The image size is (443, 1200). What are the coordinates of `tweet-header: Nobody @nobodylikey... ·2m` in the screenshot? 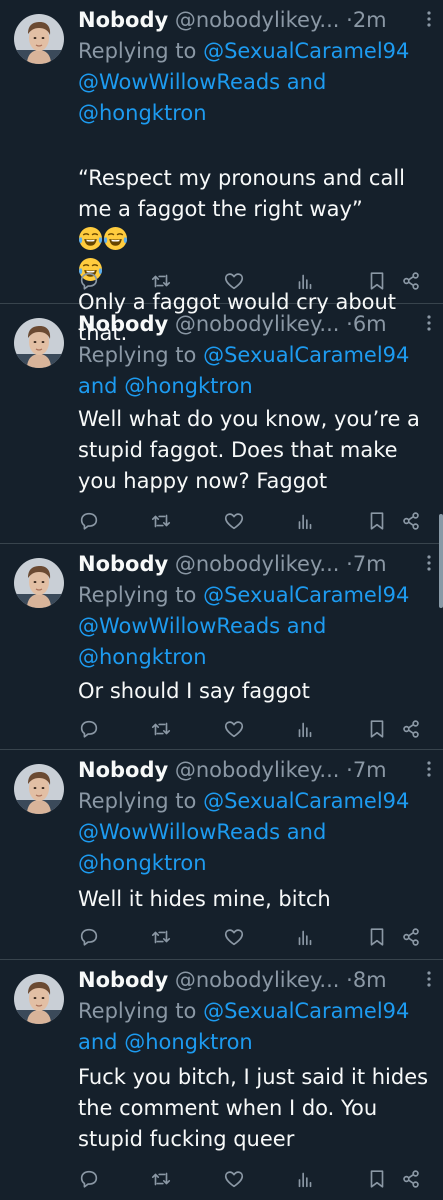 It's located at (255, 20).